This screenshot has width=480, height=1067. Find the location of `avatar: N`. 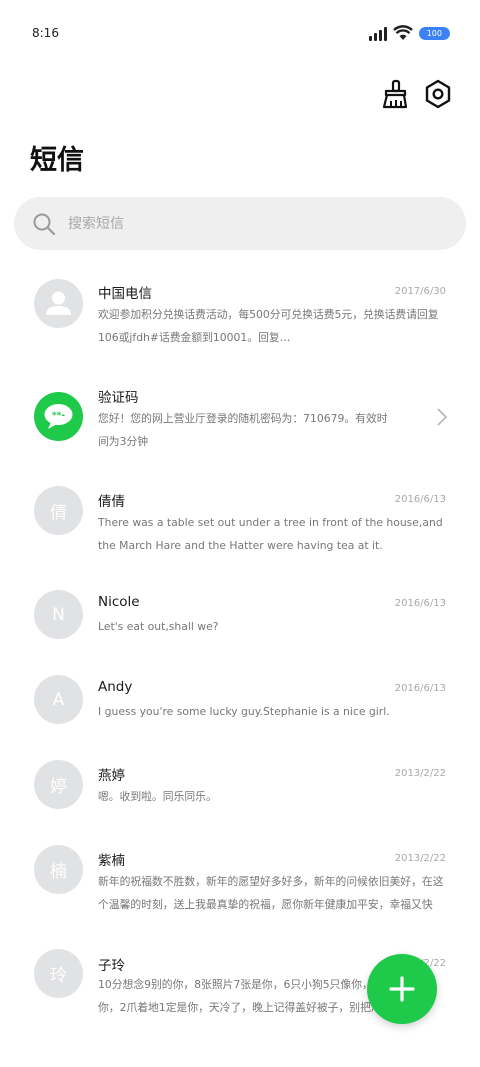

avatar: N is located at coordinates (58, 614).